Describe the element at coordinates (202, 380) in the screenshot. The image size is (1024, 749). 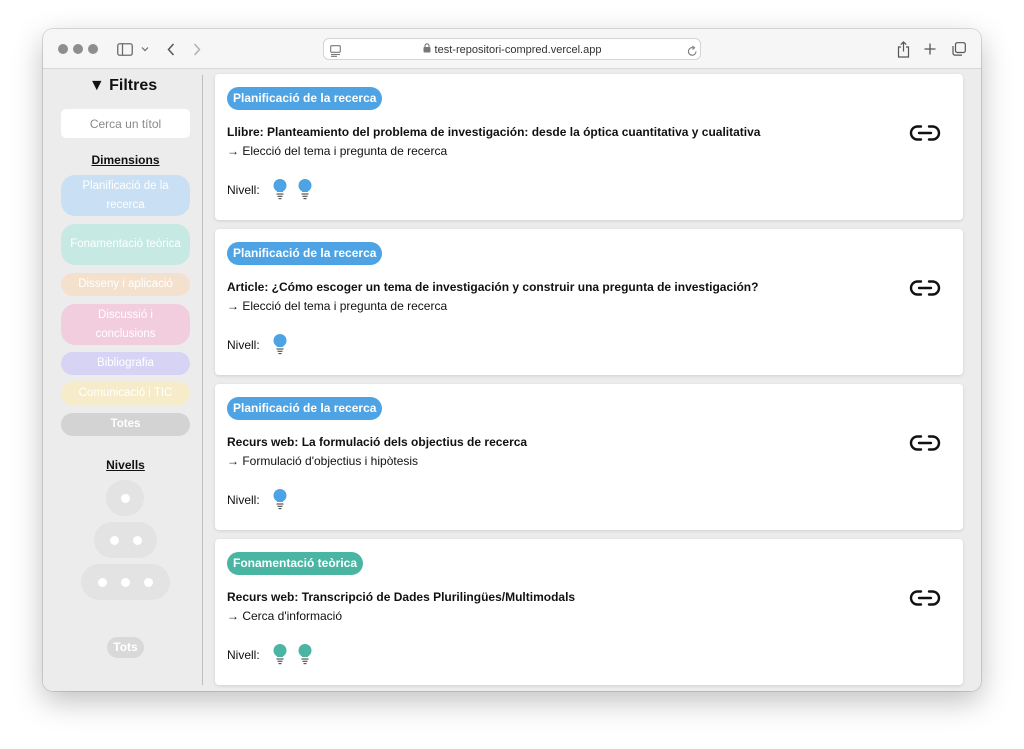
I see `sidebar-divider` at that location.